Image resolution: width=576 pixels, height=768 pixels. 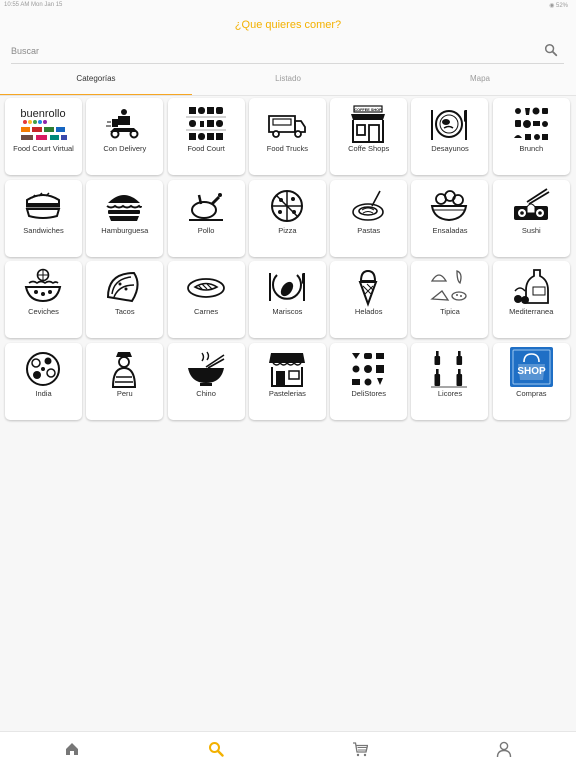 What do you see at coordinates (33, 5) in the screenshot?
I see `status-time: 10:55 AM Mon Jan 15` at bounding box center [33, 5].